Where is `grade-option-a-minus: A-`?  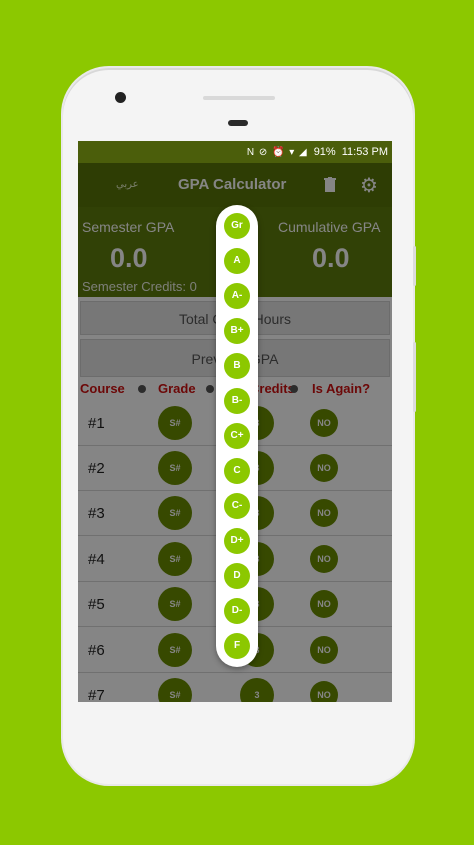 grade-option-a-minus: A- is located at coordinates (237, 296).